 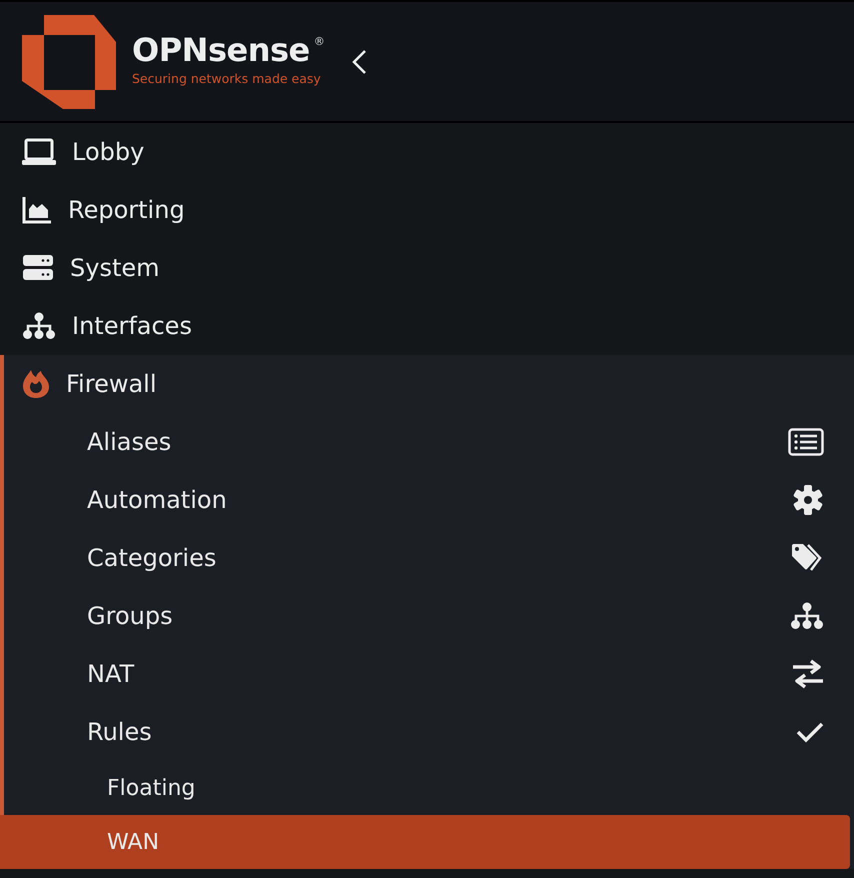 I want to click on area-chart-icon, so click(x=37, y=210).